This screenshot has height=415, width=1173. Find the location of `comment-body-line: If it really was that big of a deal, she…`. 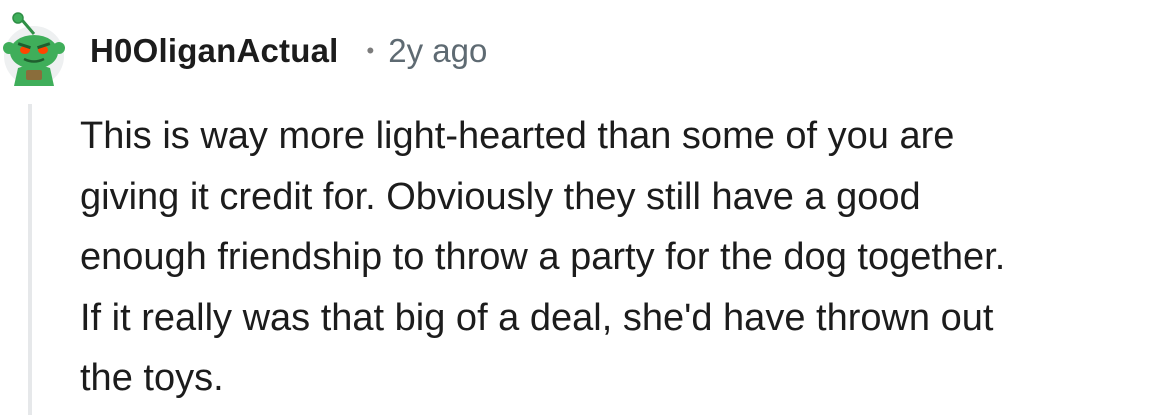

comment-body-line: If it really was that big of a deal, she… is located at coordinates (537, 317).